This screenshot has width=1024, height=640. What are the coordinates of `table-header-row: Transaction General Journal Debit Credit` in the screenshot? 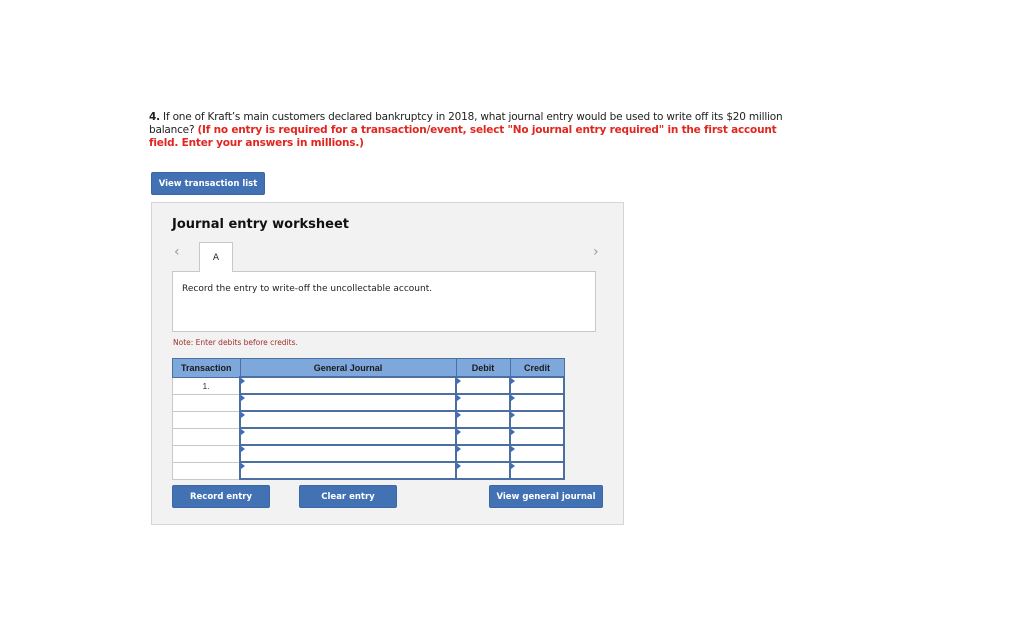 It's located at (368, 368).